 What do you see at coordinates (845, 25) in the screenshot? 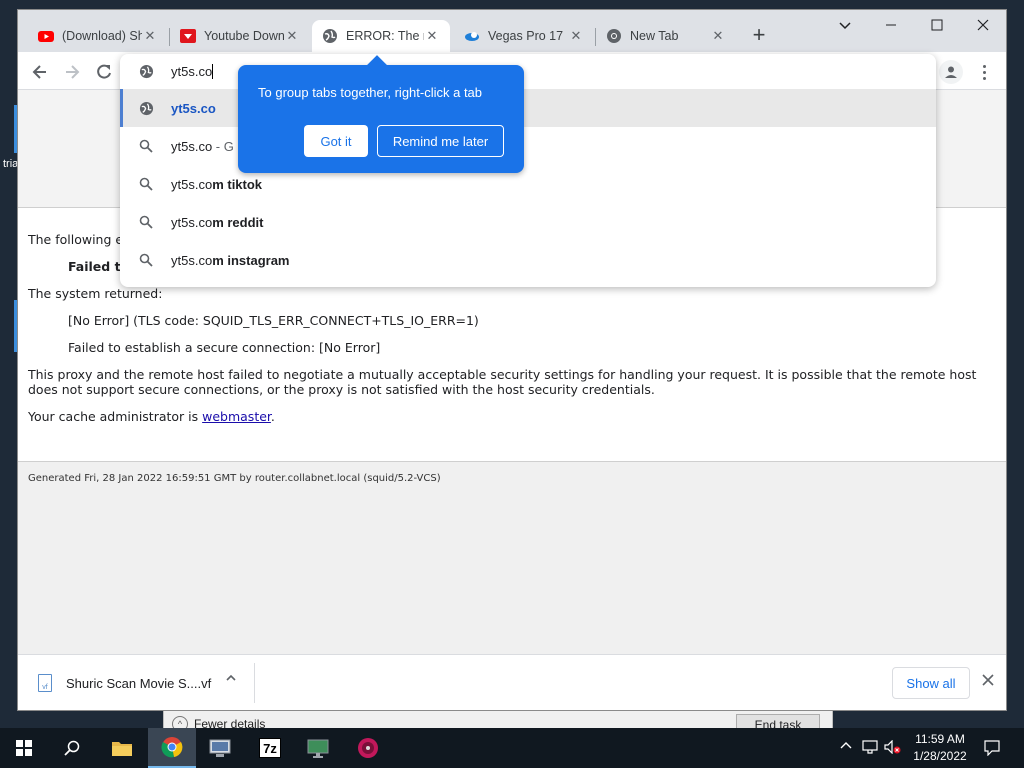
I see `tab-search-button` at bounding box center [845, 25].